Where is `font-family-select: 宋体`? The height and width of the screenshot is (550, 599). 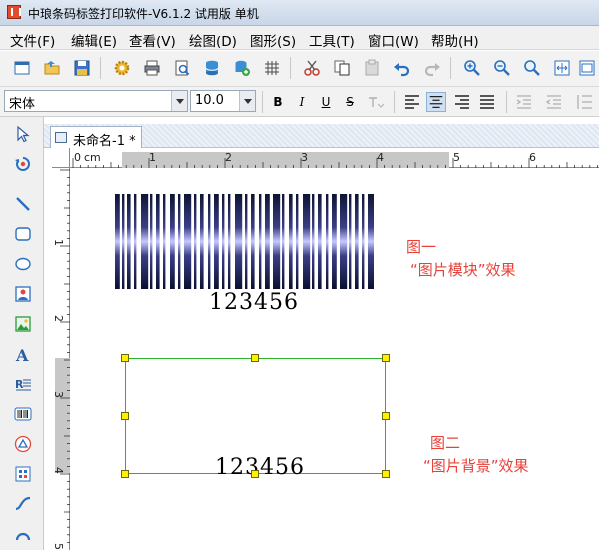 font-family-select: 宋体 is located at coordinates (96, 101).